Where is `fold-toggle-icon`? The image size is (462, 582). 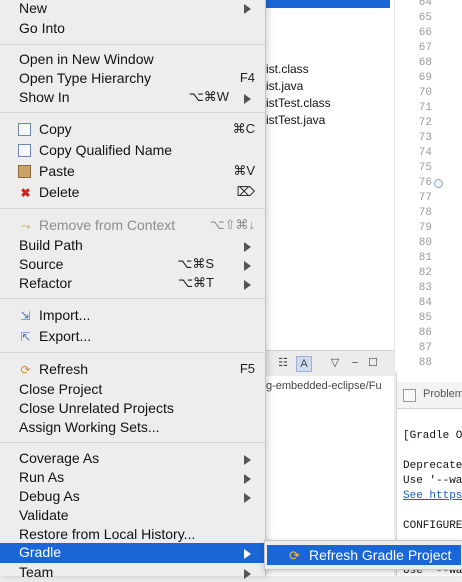 fold-toggle-icon is located at coordinates (438, 183).